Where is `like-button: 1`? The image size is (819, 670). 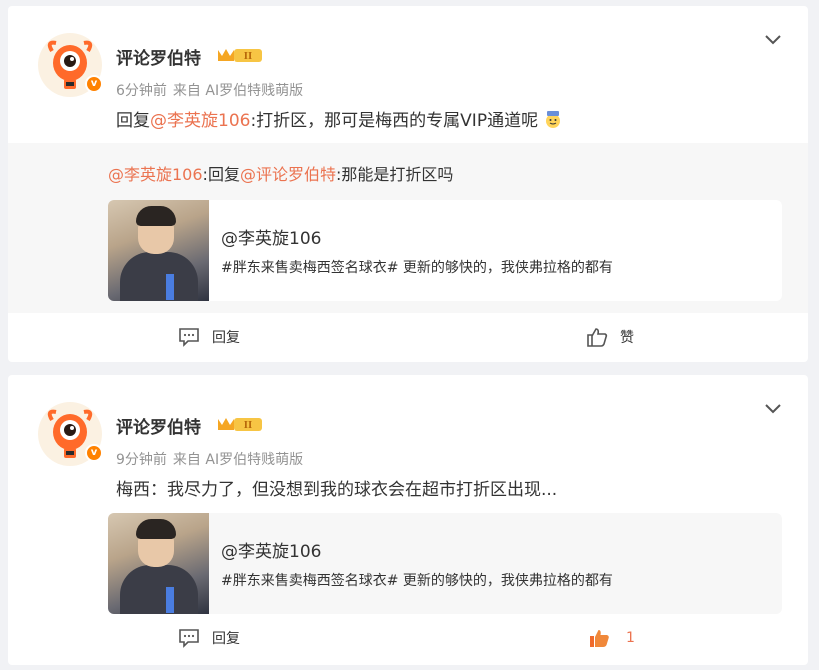
like-button: 1 is located at coordinates (611, 638).